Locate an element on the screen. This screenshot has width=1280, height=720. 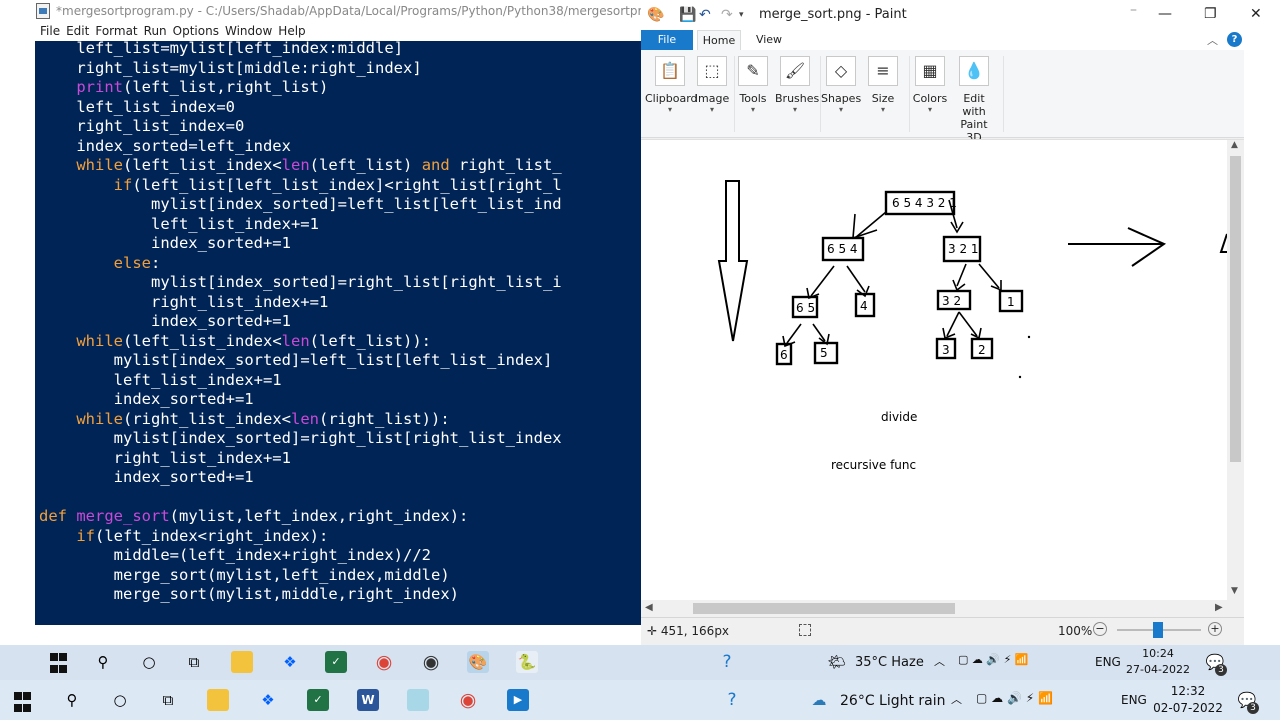
zoom-in-button: + is located at coordinates (1215, 629).